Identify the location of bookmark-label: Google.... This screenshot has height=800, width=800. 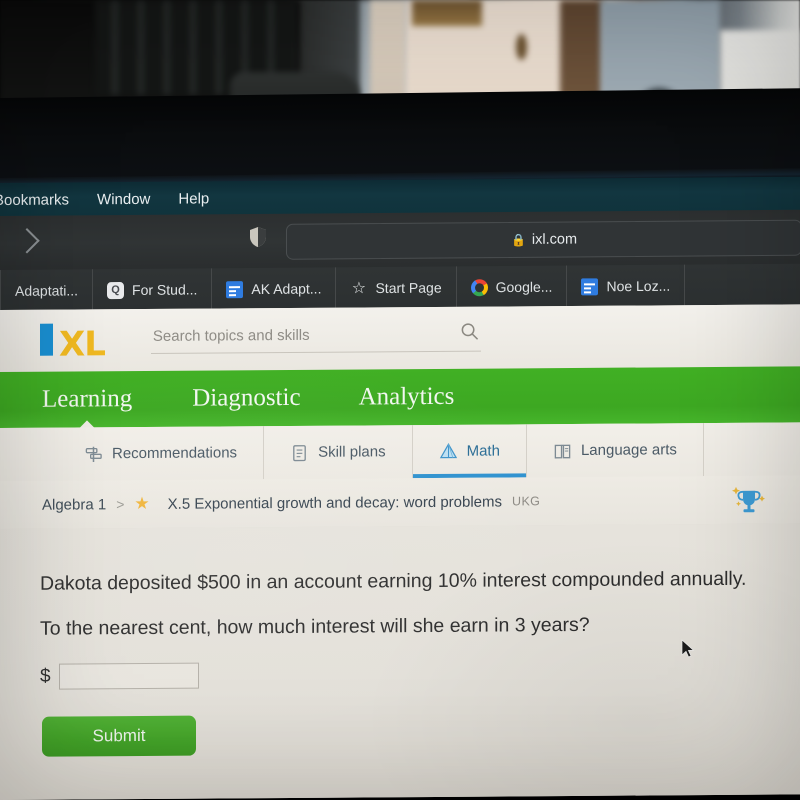
(524, 287).